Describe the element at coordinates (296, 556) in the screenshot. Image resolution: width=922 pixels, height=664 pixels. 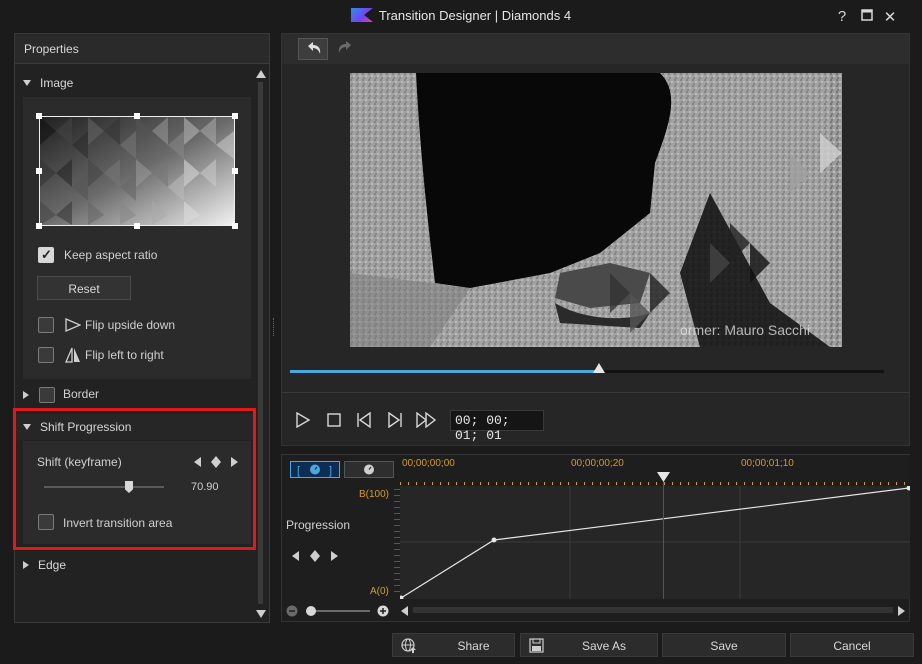
I see `prev-keyframe-icon` at that location.